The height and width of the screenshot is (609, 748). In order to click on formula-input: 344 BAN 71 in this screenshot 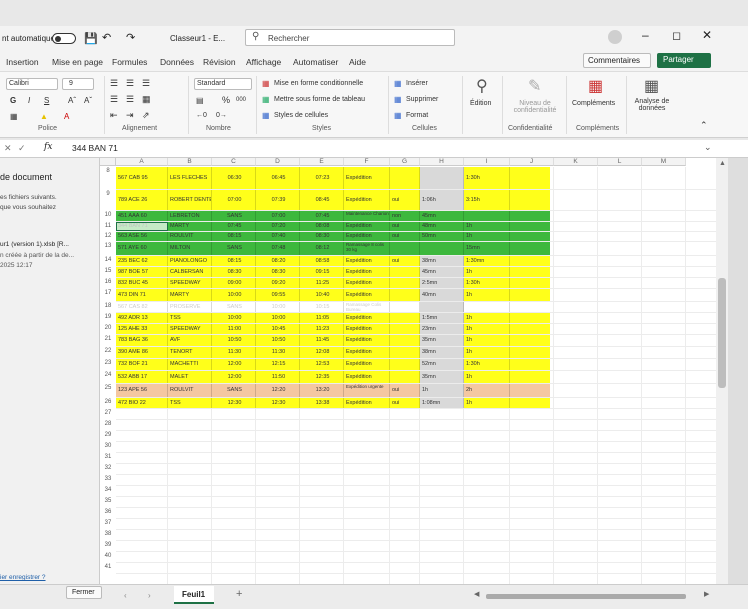, I will do `click(95, 148)`.